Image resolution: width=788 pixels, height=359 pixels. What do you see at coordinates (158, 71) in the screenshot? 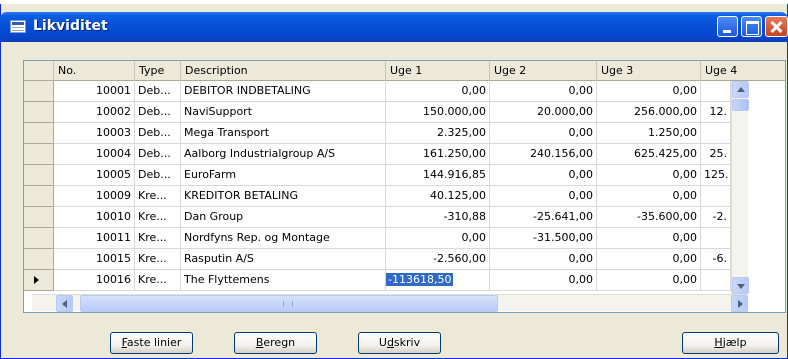
I see `column-header-type: Type` at bounding box center [158, 71].